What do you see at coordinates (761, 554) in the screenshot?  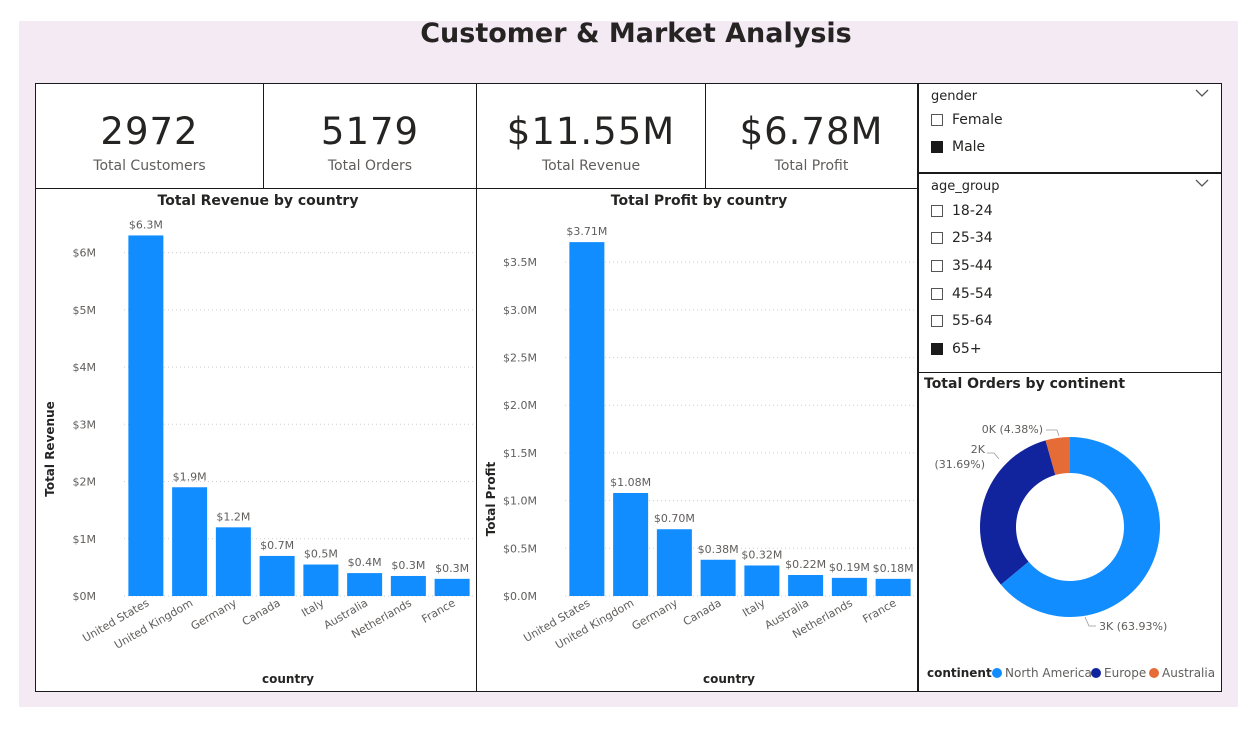 I see `data-label: $0.32M` at bounding box center [761, 554].